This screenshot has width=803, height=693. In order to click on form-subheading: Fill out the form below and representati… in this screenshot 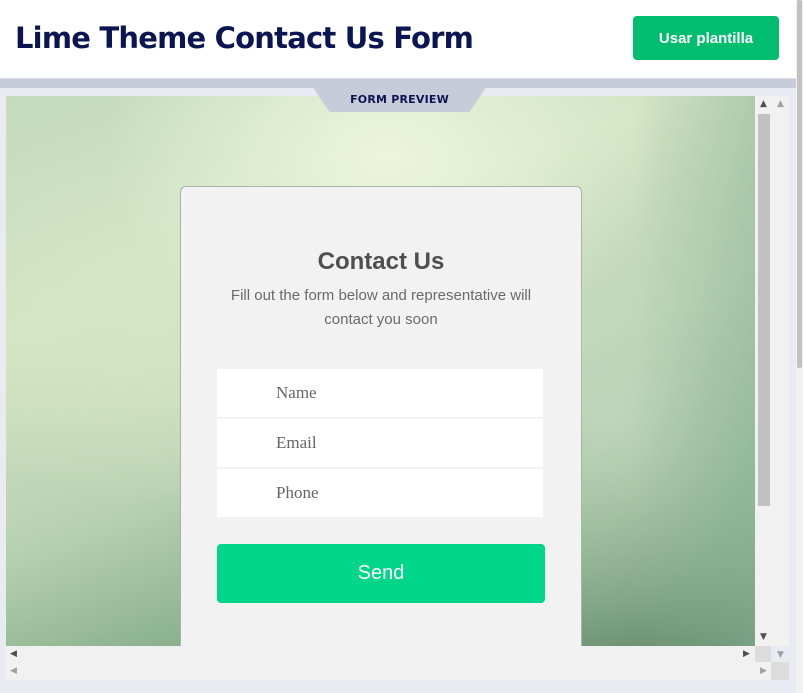, I will do `click(381, 307)`.